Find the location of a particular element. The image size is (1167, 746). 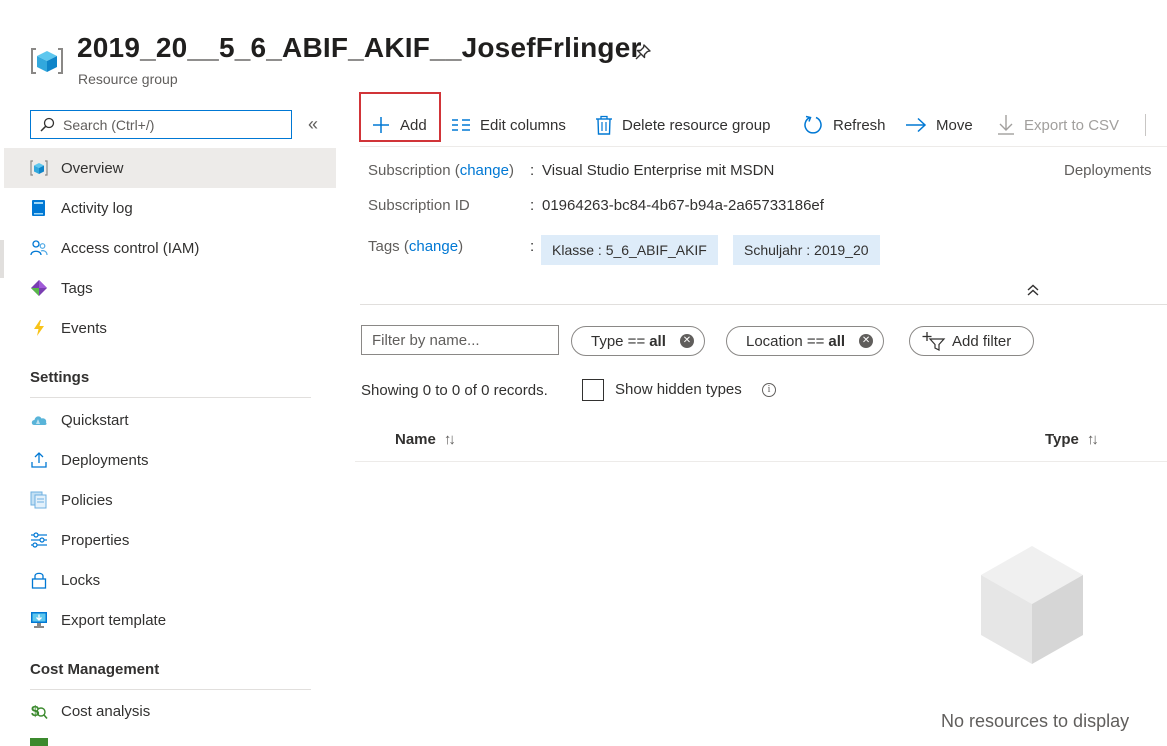

collapse-sidebar-icon: « is located at coordinates (317, 125).